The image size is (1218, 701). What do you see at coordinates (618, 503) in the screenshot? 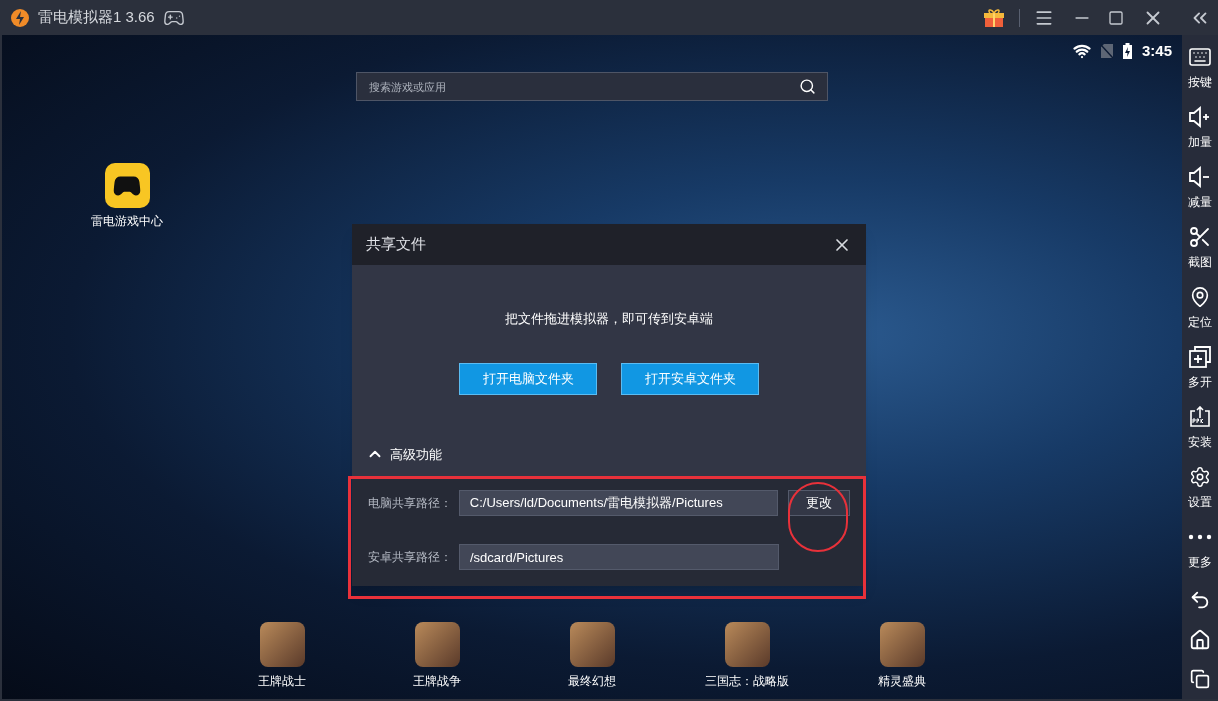
I see `path-field: C:/Users/ld/Documents/雷电模拟器/Pictures` at bounding box center [618, 503].